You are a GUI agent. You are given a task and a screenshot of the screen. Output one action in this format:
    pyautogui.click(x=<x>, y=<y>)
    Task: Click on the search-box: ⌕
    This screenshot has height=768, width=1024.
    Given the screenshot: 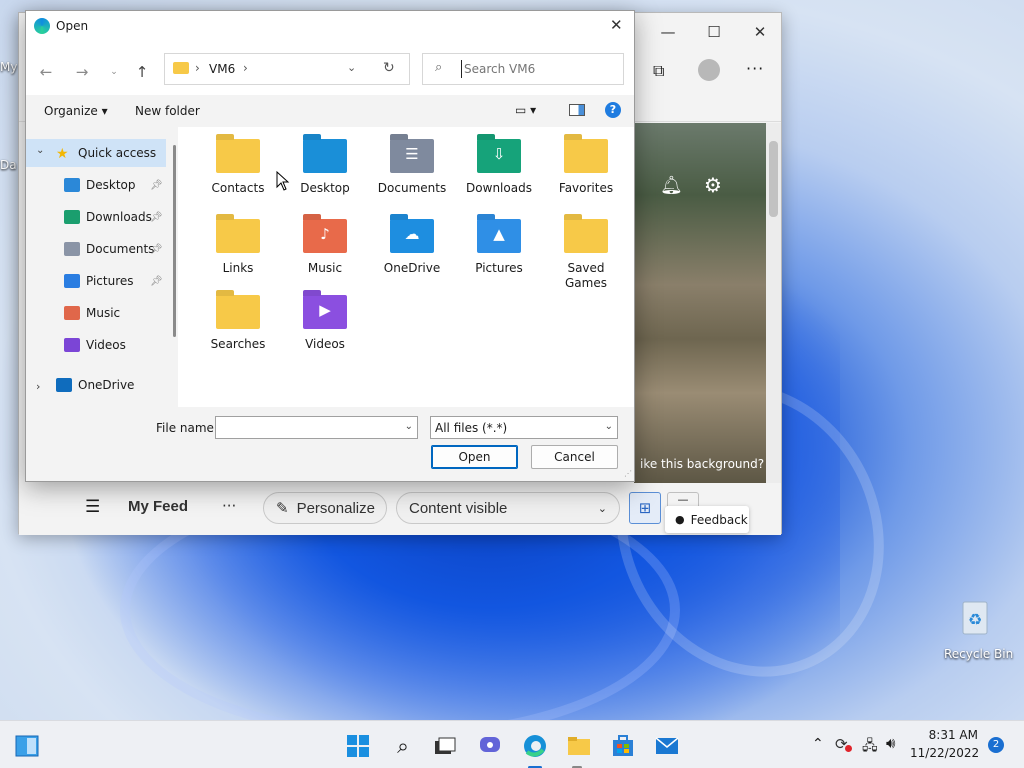 What is the action you would take?
    pyautogui.click(x=523, y=69)
    